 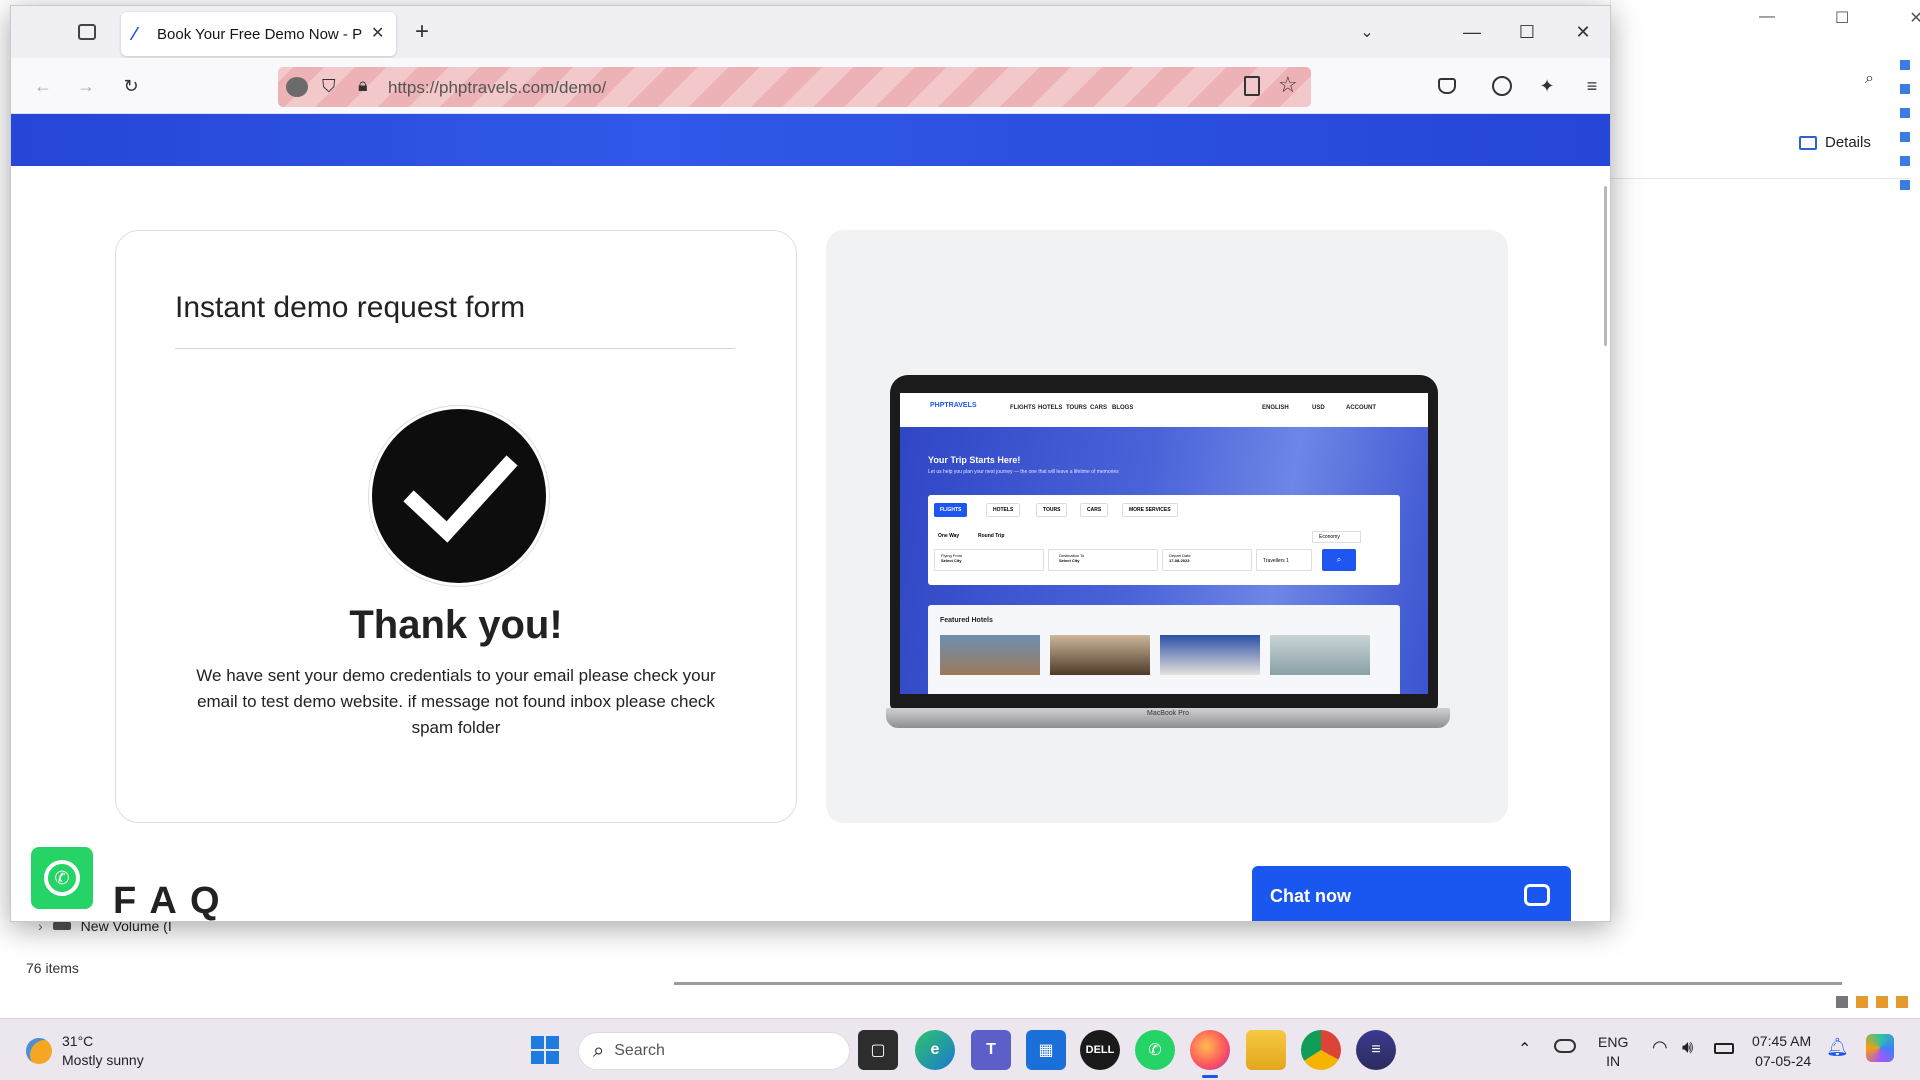 What do you see at coordinates (1023, 408) in the screenshot?
I see `mini-nav-flights: FLIGHTS` at bounding box center [1023, 408].